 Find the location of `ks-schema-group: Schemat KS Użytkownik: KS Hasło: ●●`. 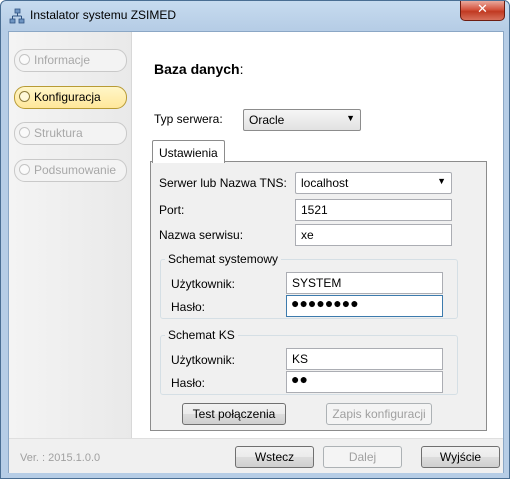

ks-schema-group: Schemat KS Użytkownik: KS Hasło: ●● is located at coordinates (309, 361).